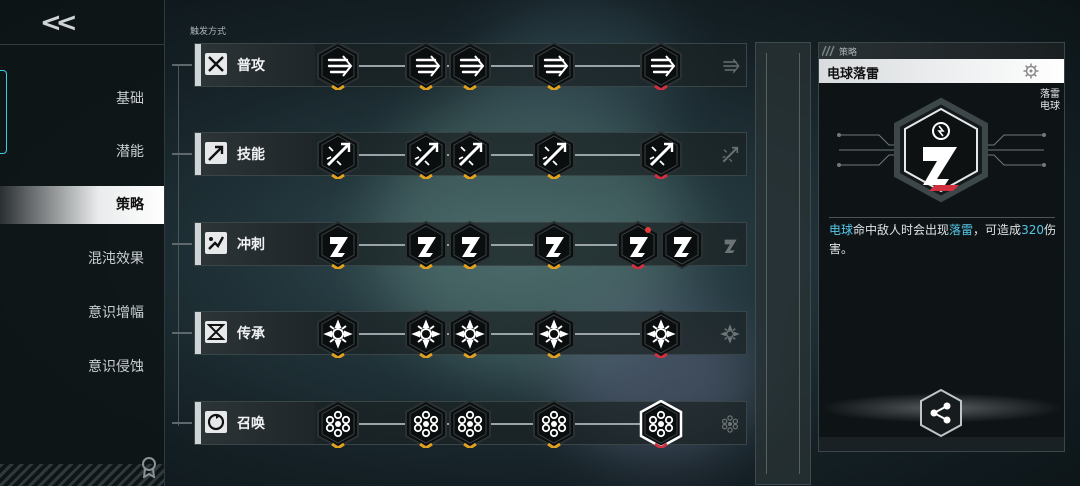  Describe the element at coordinates (853, 74) in the screenshot. I see `detail-title: 电球落雷` at that location.